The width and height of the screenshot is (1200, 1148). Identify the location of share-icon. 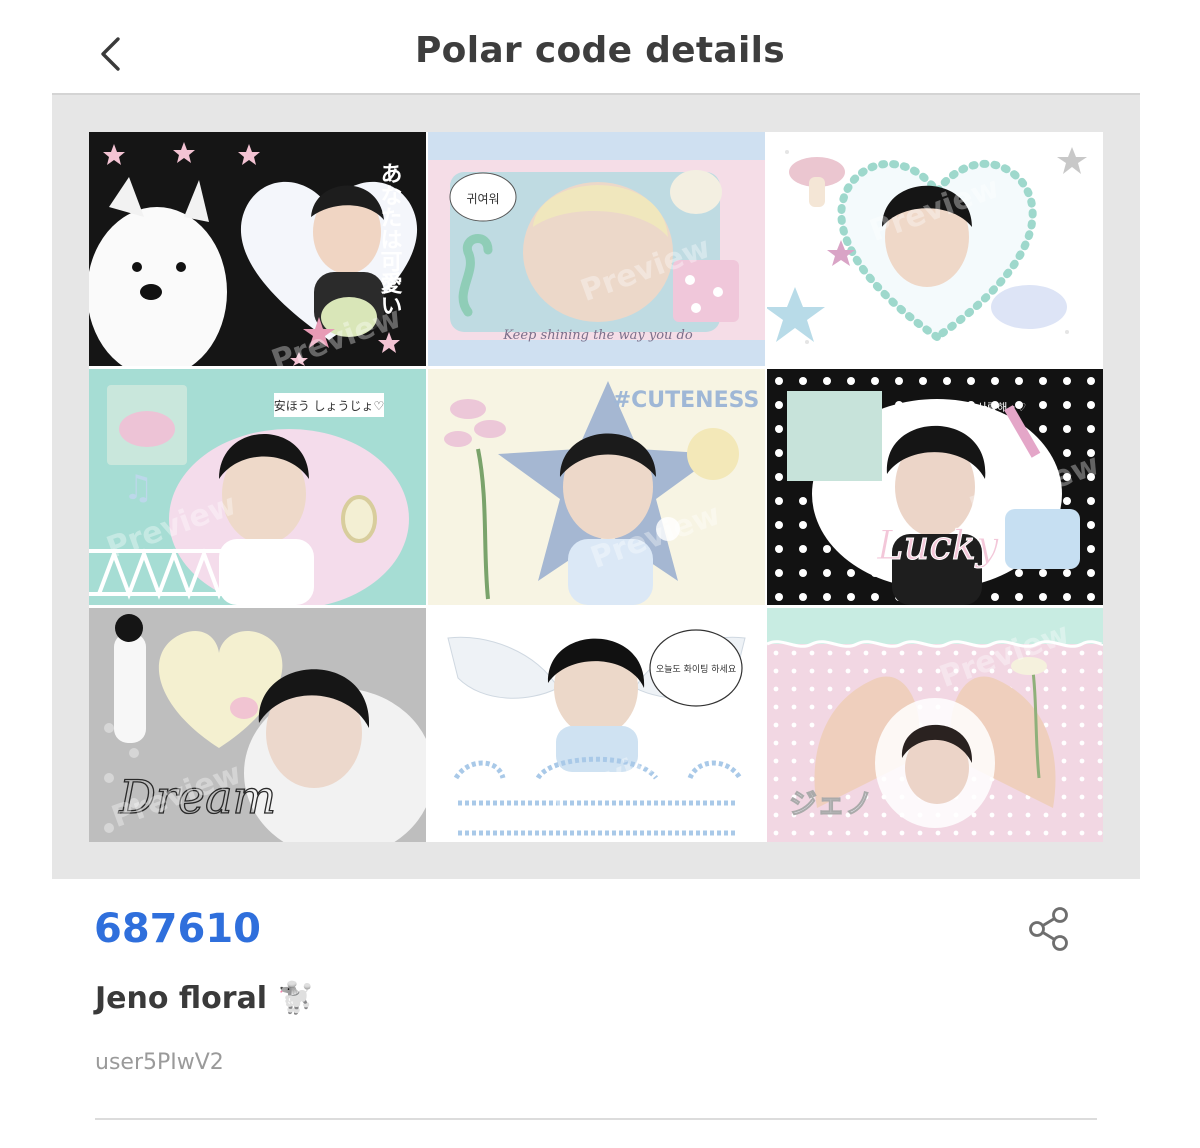
(1048, 929).